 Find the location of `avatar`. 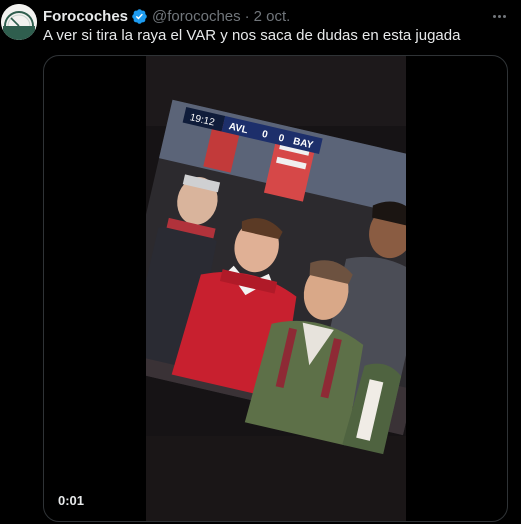

avatar is located at coordinates (19, 22).